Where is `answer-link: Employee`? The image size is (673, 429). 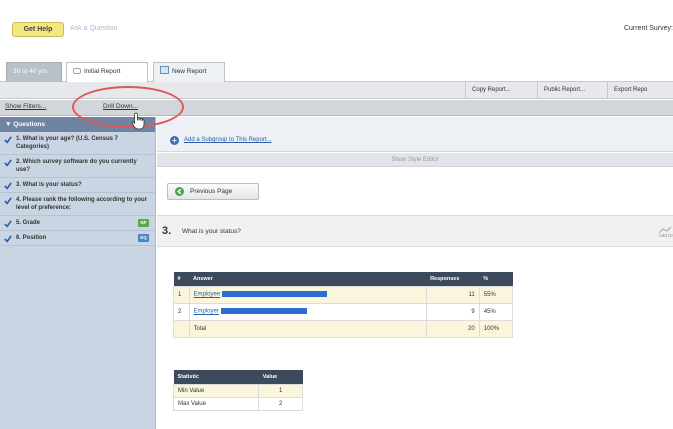
answer-link: Employee is located at coordinates (207, 295).